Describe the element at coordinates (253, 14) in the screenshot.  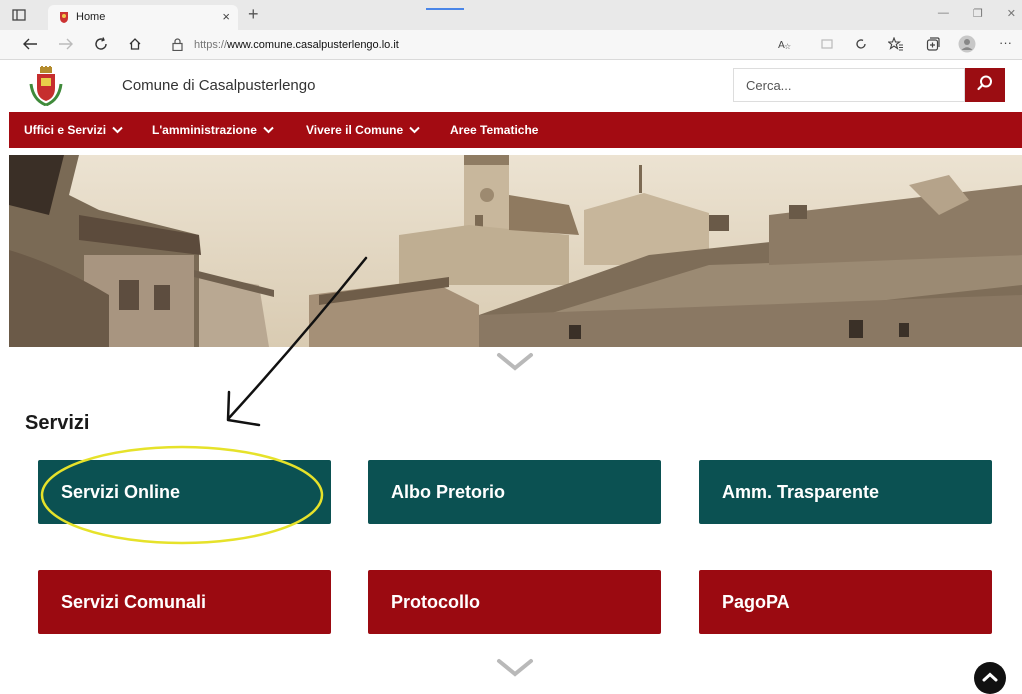
I see `new-tab-icon: +` at that location.